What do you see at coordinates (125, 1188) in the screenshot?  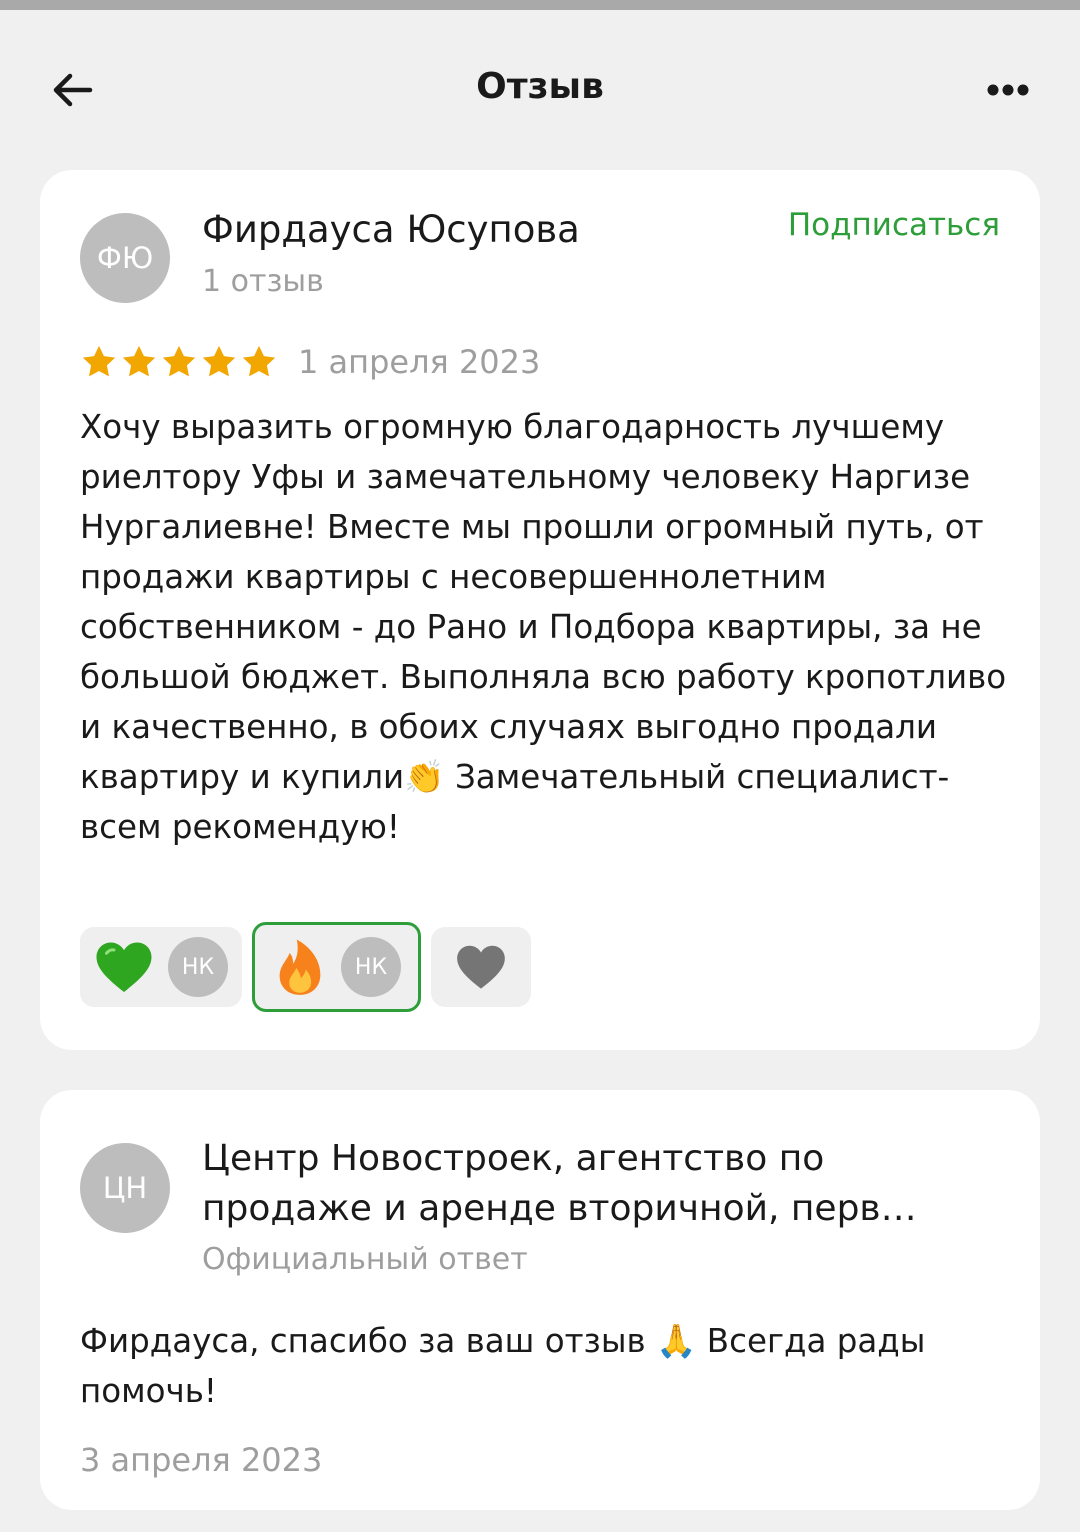 I see `avatar: ЦН` at bounding box center [125, 1188].